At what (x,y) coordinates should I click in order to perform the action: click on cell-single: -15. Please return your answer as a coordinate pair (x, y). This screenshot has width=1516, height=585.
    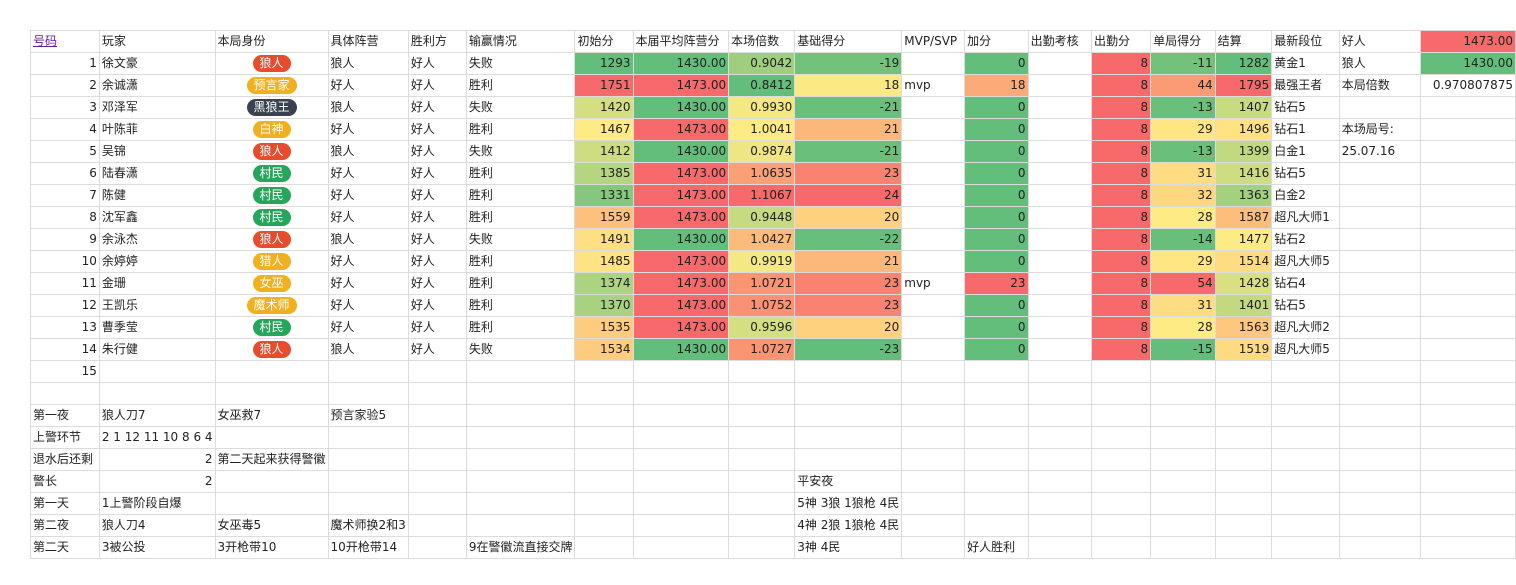
    Looking at the image, I should click on (1183, 349).